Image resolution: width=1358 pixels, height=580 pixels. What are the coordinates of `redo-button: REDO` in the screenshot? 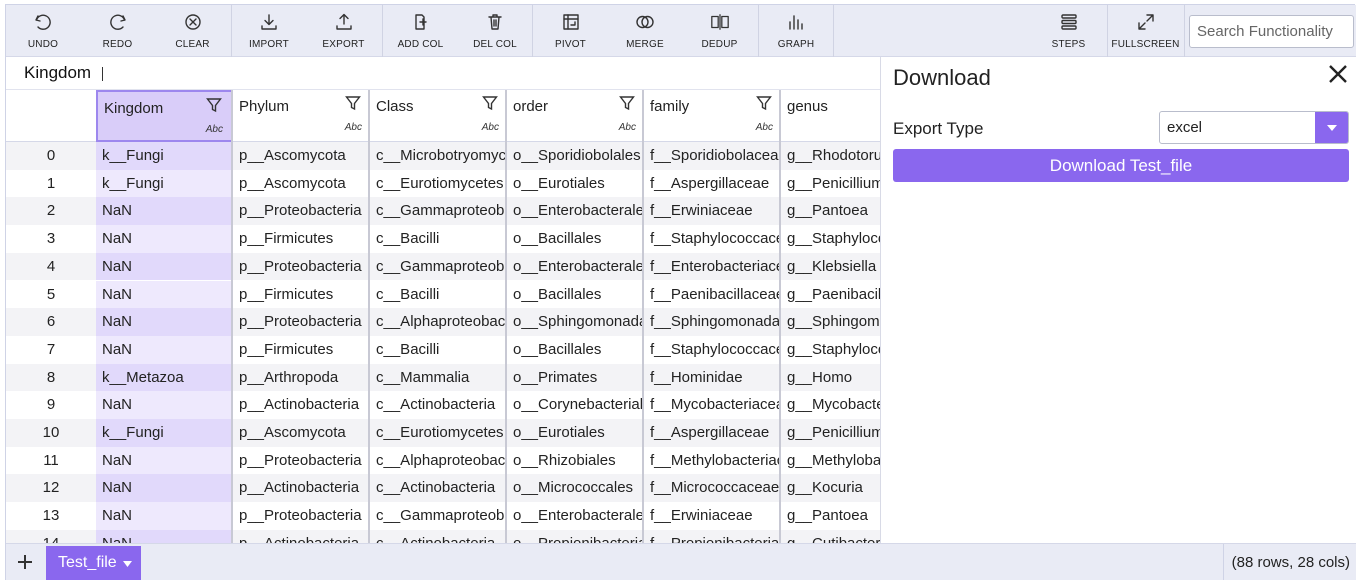 It's located at (117, 31).